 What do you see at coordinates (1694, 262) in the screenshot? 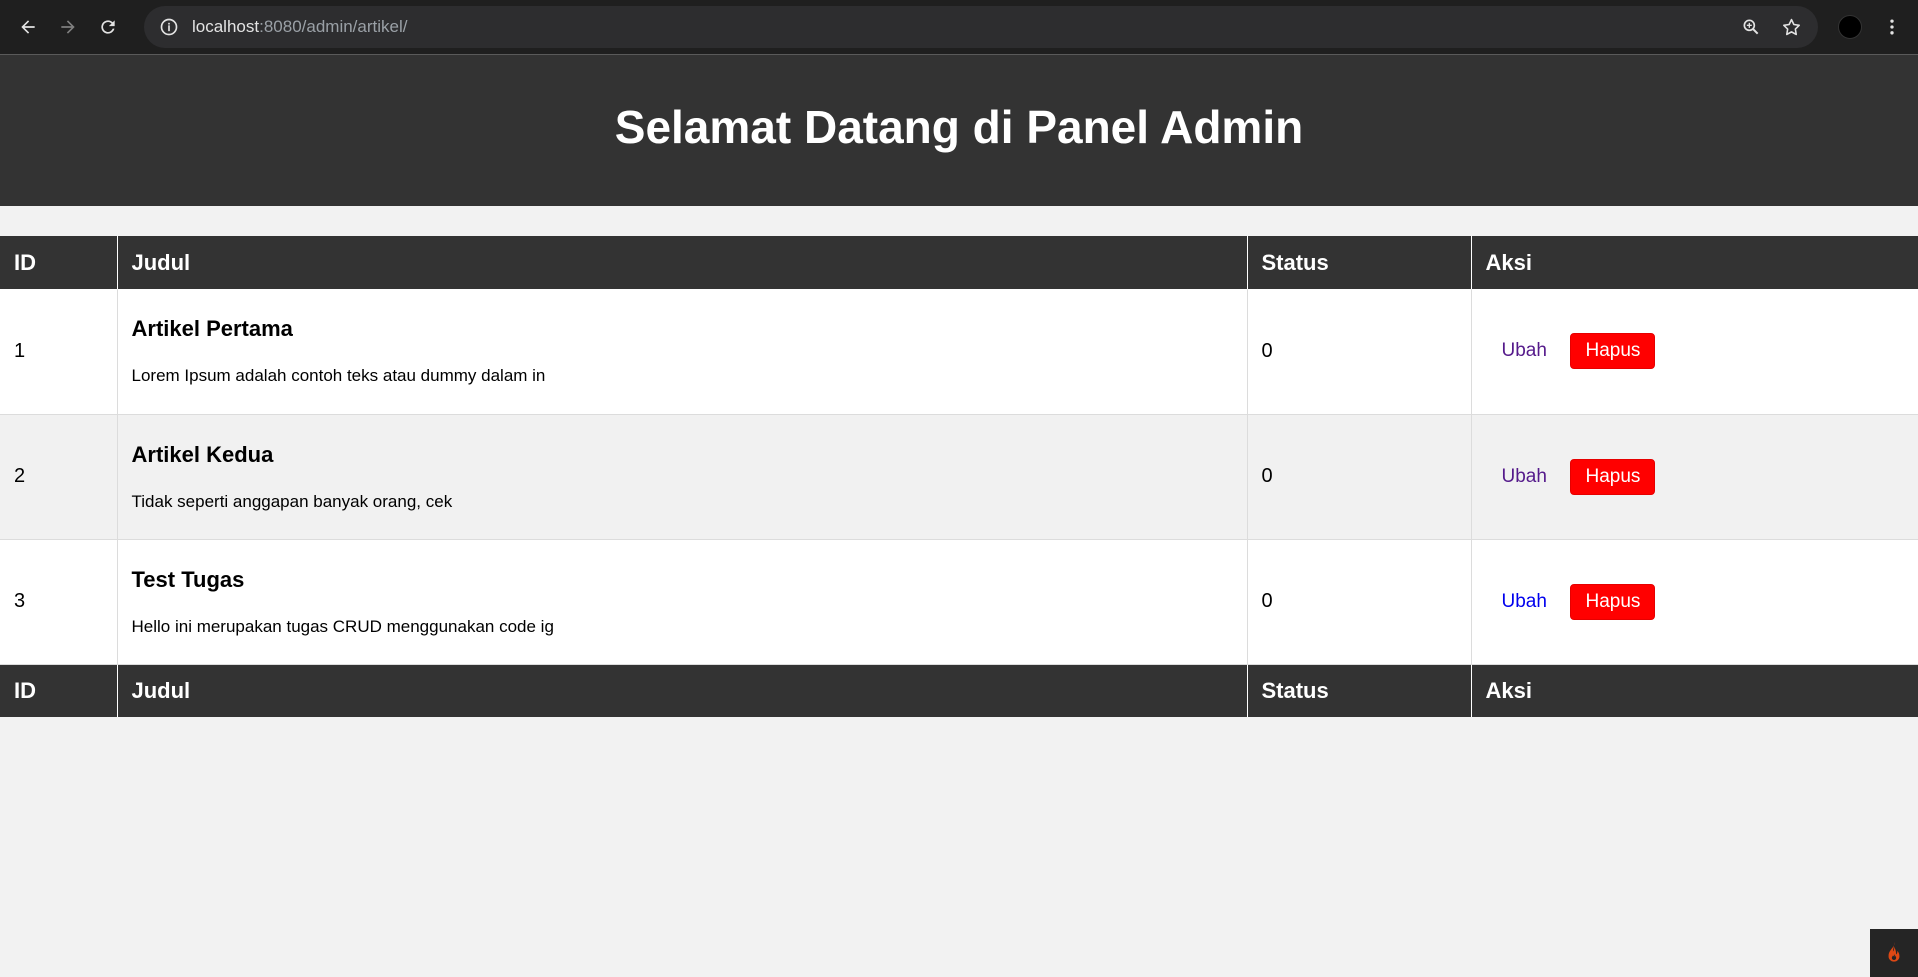
I see `column-header-aksi: Aksi` at bounding box center [1694, 262].